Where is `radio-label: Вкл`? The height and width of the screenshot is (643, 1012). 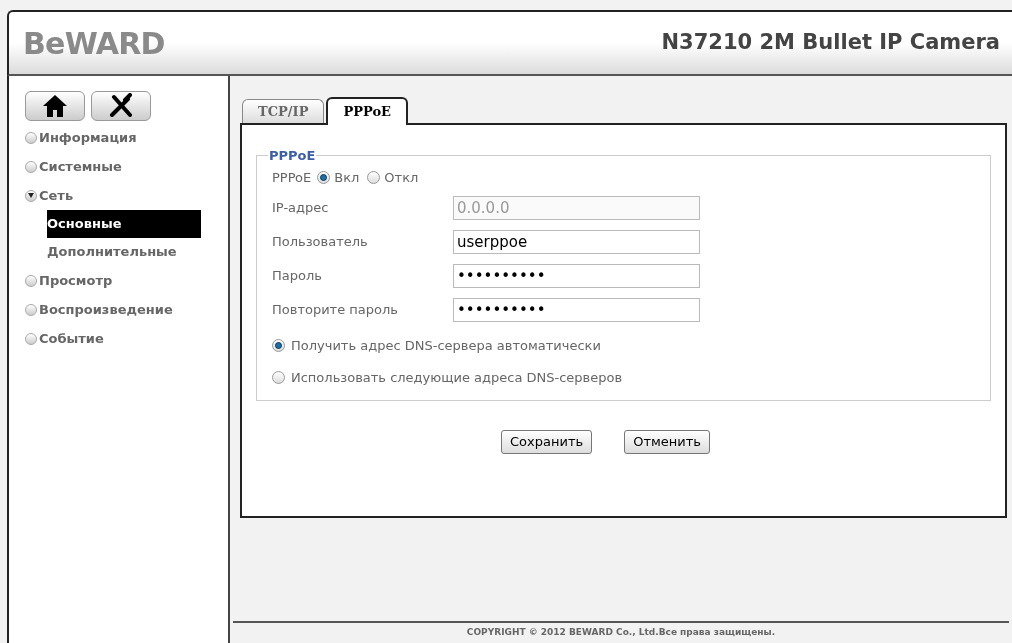 radio-label: Вкл is located at coordinates (347, 177).